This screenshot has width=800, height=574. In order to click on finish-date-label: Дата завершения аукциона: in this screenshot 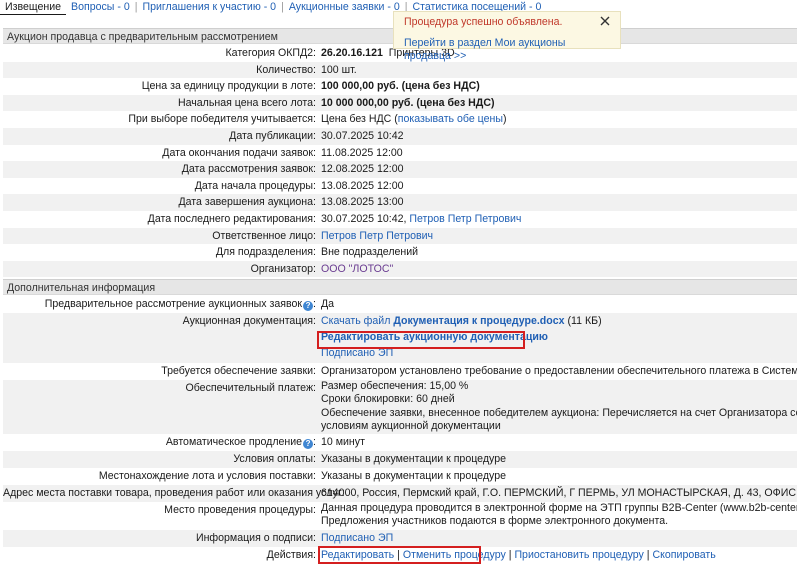, I will do `click(247, 202)`.